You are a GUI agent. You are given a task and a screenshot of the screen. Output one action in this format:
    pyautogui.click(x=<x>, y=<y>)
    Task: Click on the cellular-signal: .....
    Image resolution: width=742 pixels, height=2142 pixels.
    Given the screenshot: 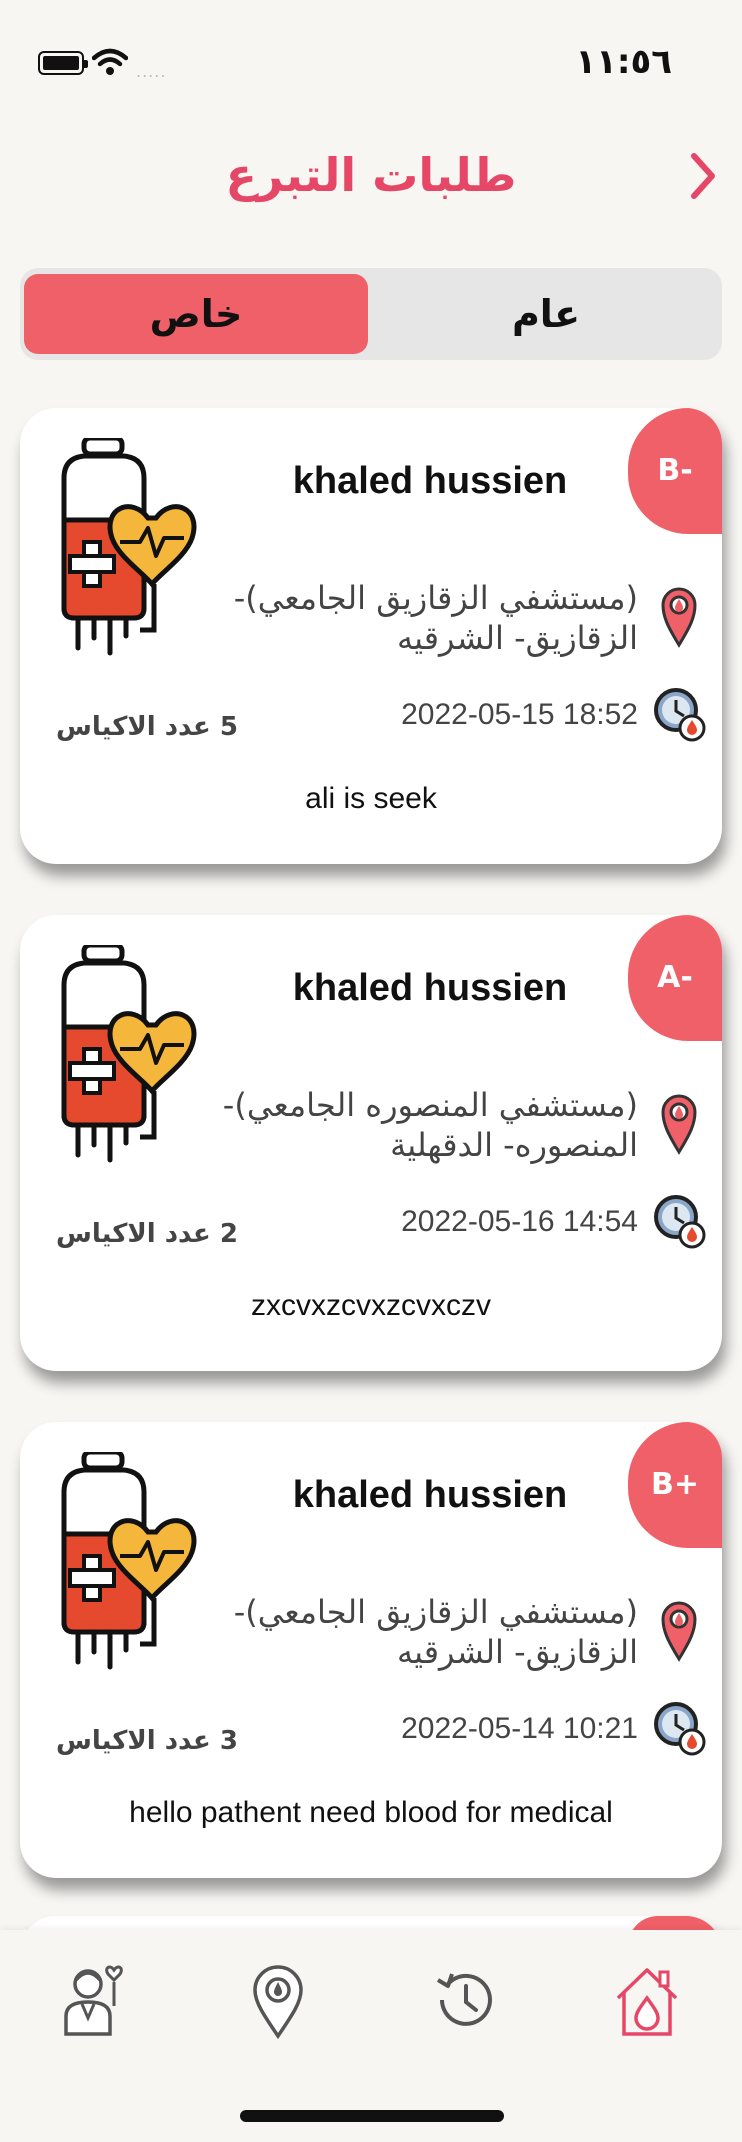 What is the action you would take?
    pyautogui.click(x=151, y=71)
    